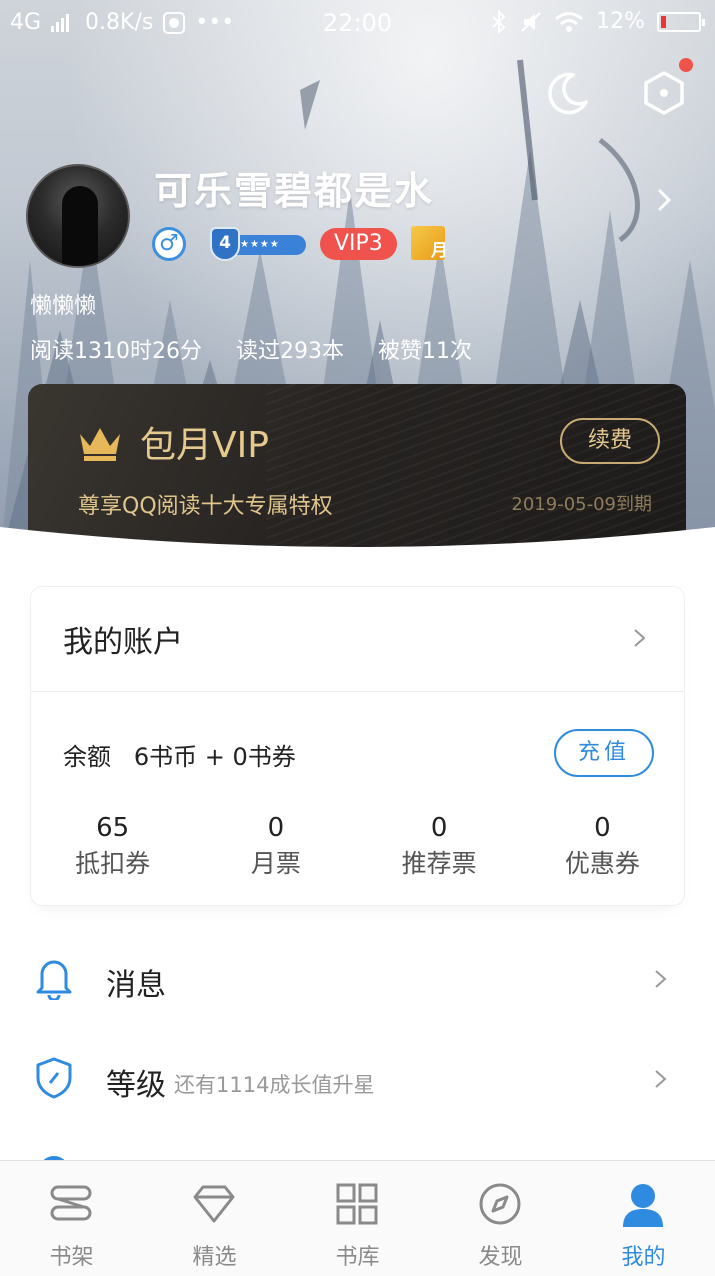 The width and height of the screenshot is (715, 1276). Describe the element at coordinates (112, 847) in the screenshot. I see `ticket-deduction: 65 抵扣券` at that location.